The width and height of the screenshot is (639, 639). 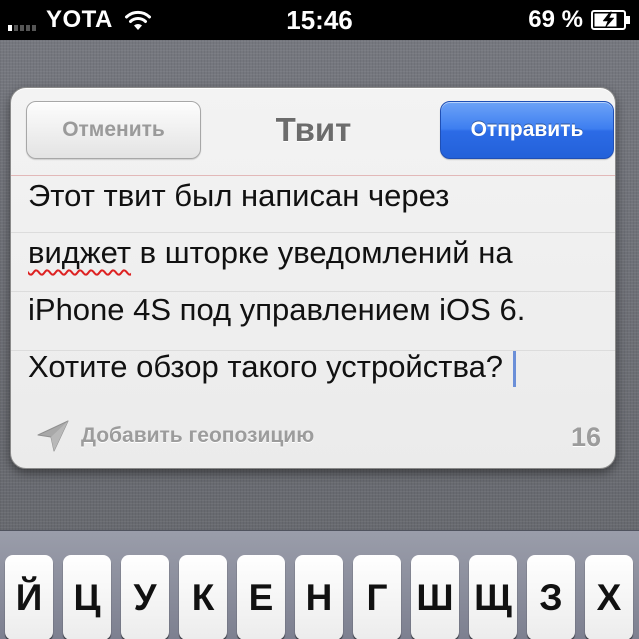 I want to click on tweet-text-line: виджет в шторке уведомлений на, so click(x=270, y=253).